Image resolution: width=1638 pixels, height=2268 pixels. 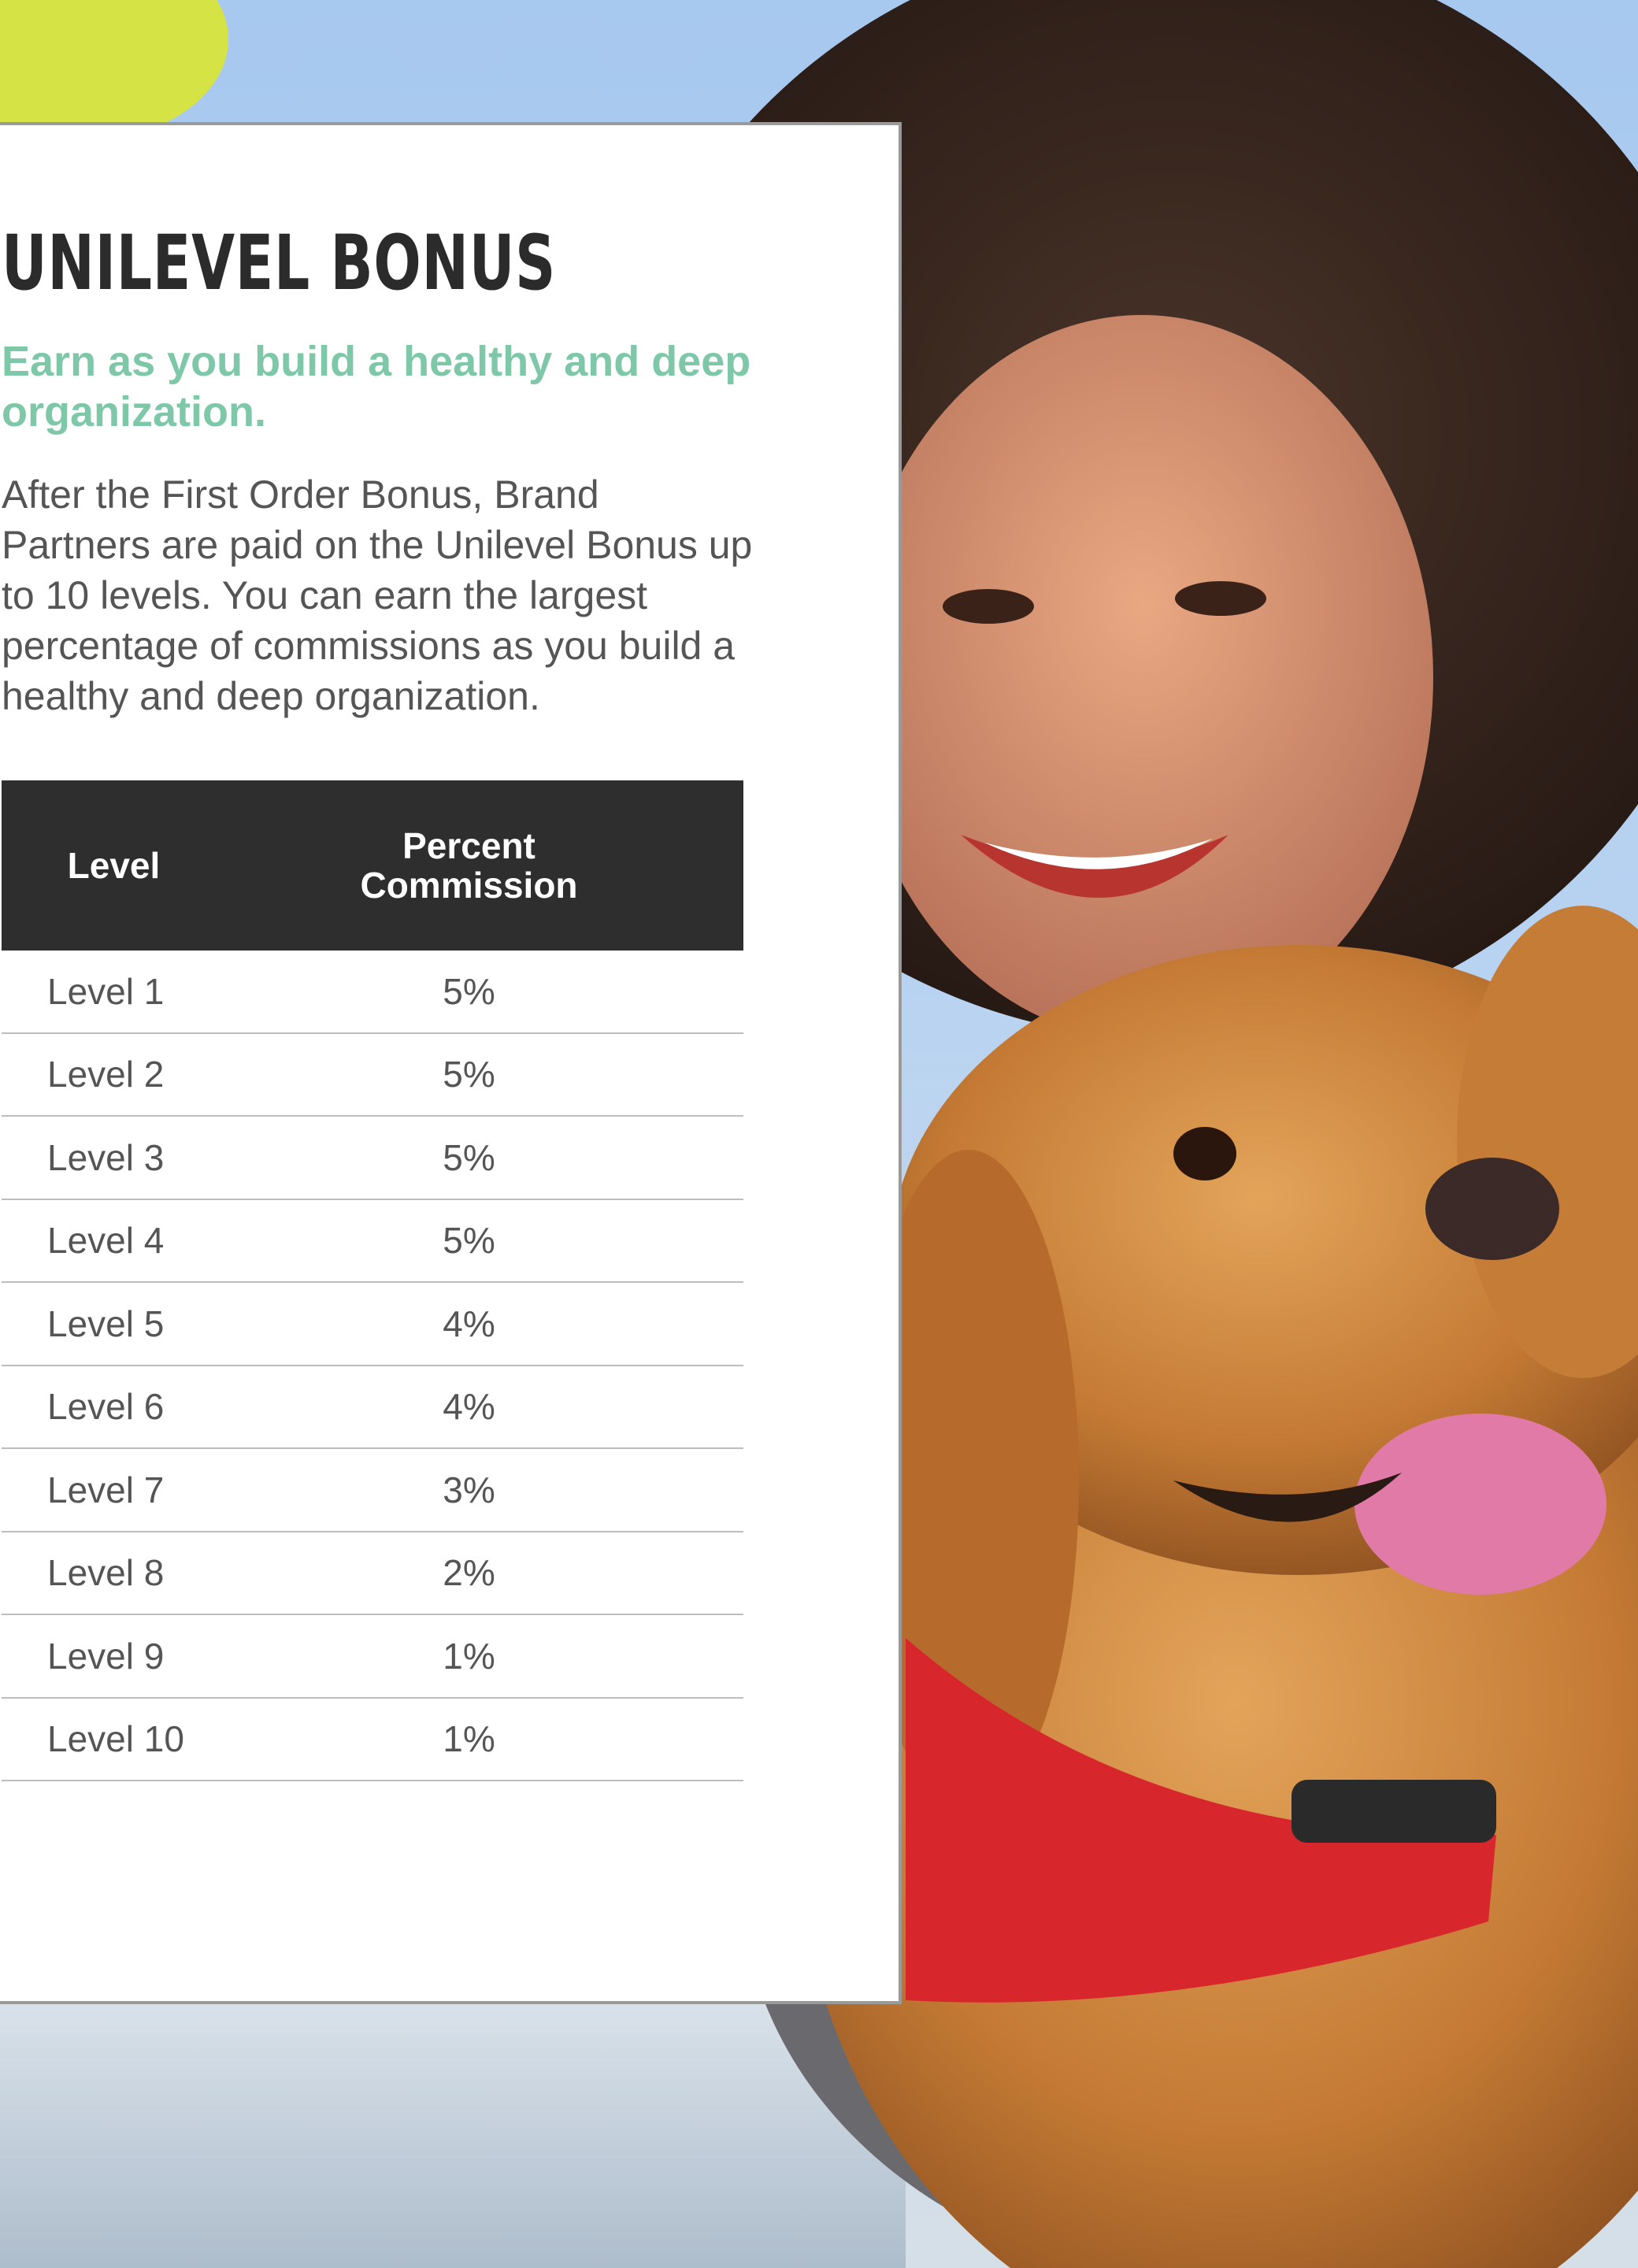 What do you see at coordinates (106, 991) in the screenshot?
I see `level-cell: Level 1` at bounding box center [106, 991].